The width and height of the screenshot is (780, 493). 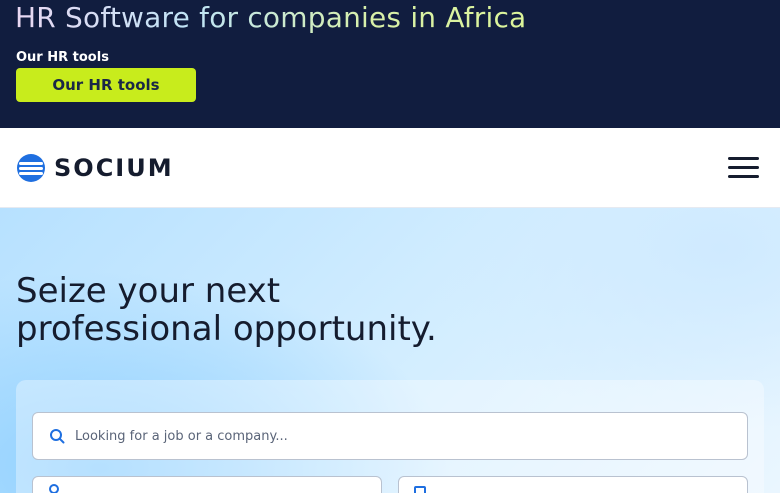 I want to click on hero-title-line2: professional opportunity., so click(x=226, y=329).